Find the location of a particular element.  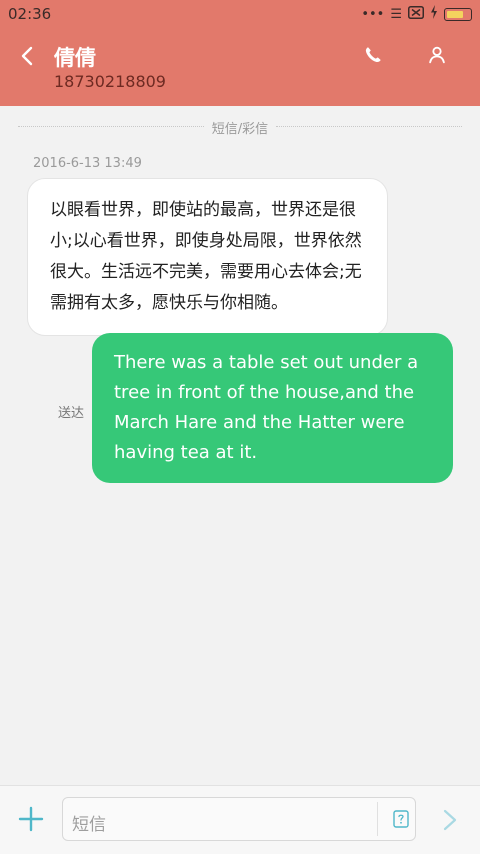

message-input: 短信 is located at coordinates (239, 819).